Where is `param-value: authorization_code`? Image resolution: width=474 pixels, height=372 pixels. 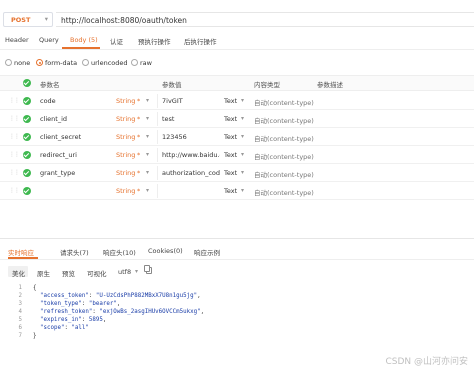 param-value: authorization_code is located at coordinates (191, 173).